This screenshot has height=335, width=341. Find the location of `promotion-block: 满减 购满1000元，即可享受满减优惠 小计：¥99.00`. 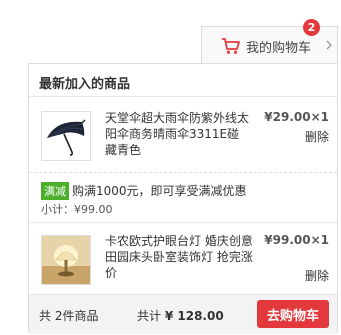

promotion-block: 满减 购满1000元，即可享受满减优惠 小计：¥99.00 is located at coordinates (183, 197).